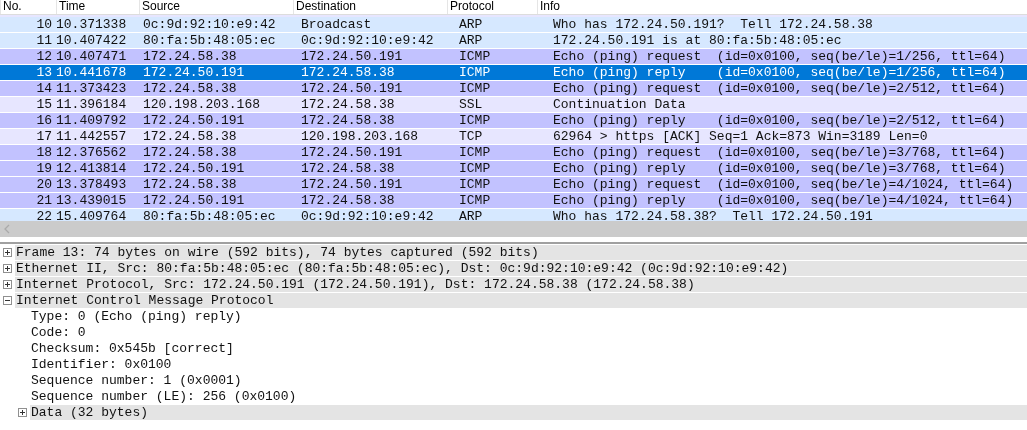 The image size is (1027, 430). I want to click on tree-item: Internet Protocol, Src: 172.24.50.191 (172.24.50.191), Dst: 172.24.58.38 (172.24.58.38), so click(521, 284).